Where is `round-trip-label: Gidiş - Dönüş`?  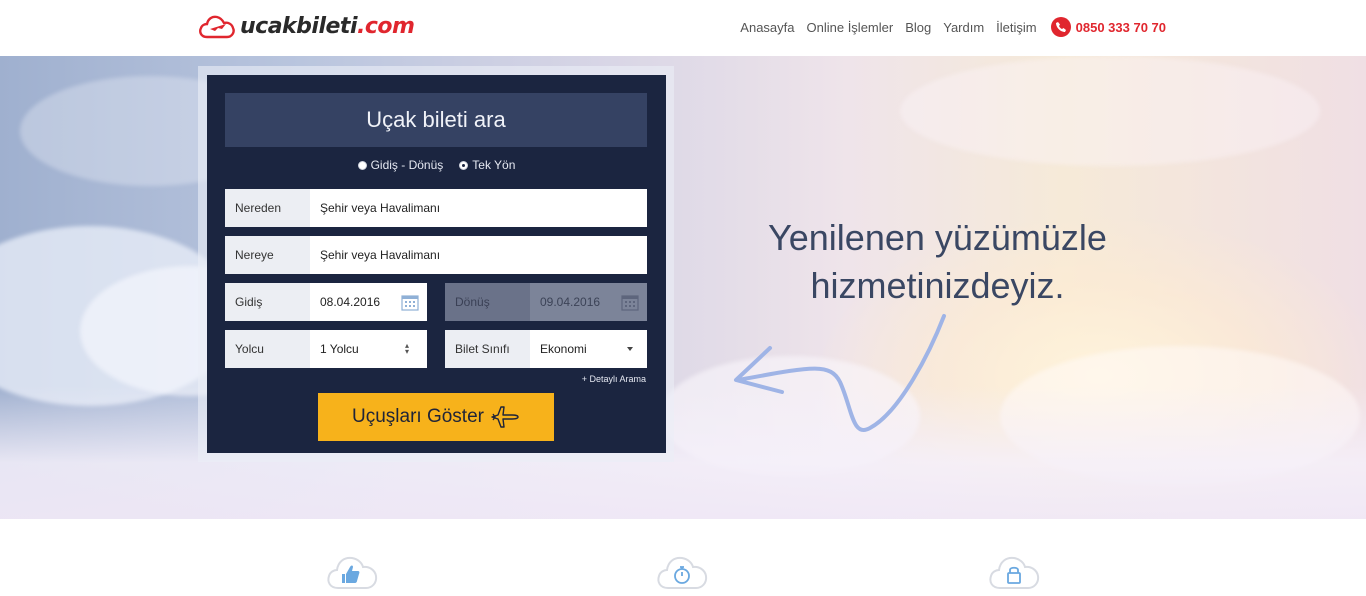 round-trip-label: Gidiş - Dönüş is located at coordinates (407, 165).